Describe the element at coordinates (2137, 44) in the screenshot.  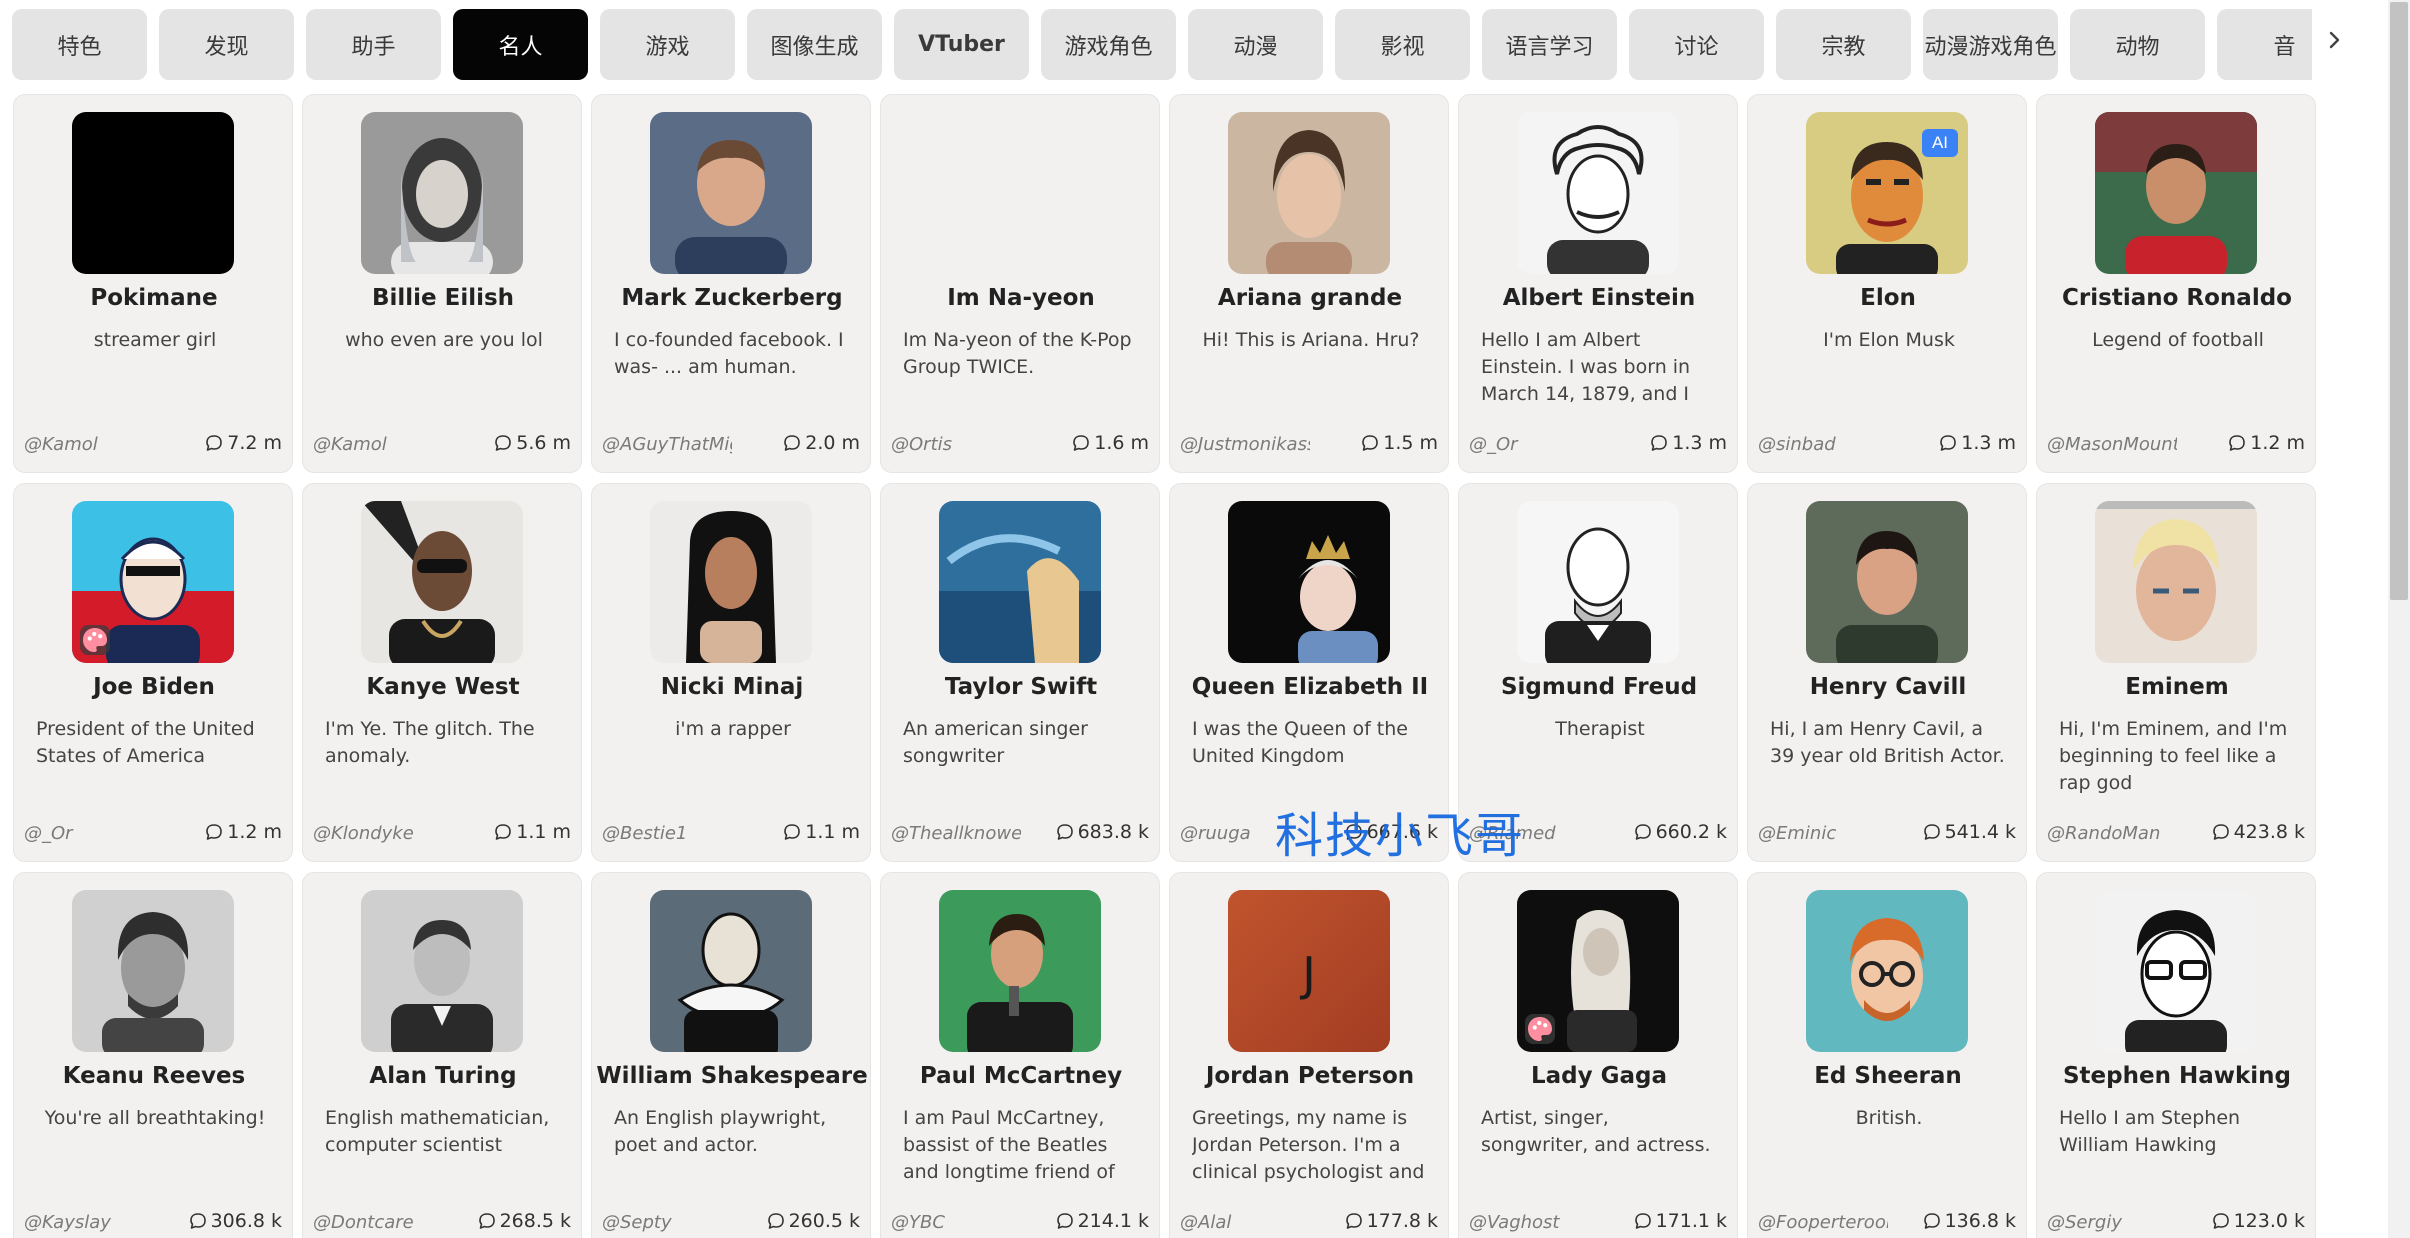
I see `tab-animals: 动物` at that location.